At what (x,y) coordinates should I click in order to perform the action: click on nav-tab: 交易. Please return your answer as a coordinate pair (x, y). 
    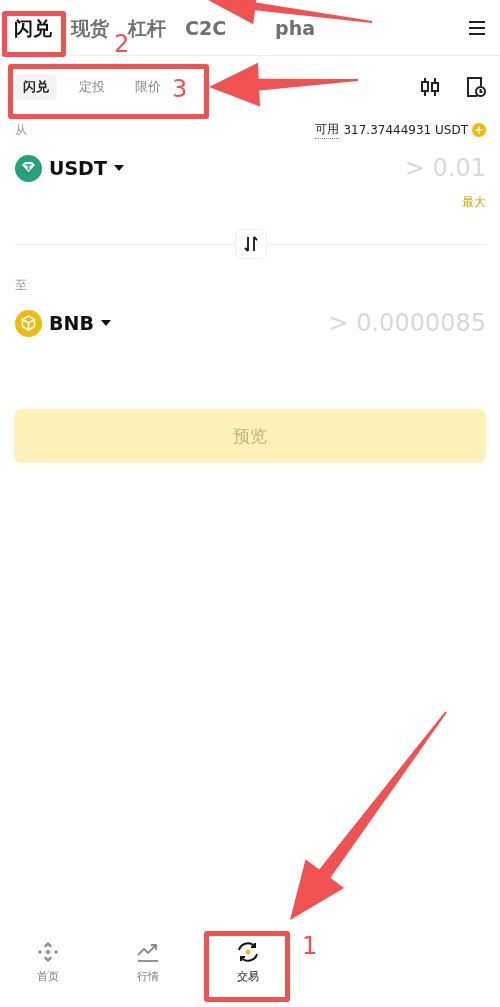
    Looking at the image, I should click on (248, 968).